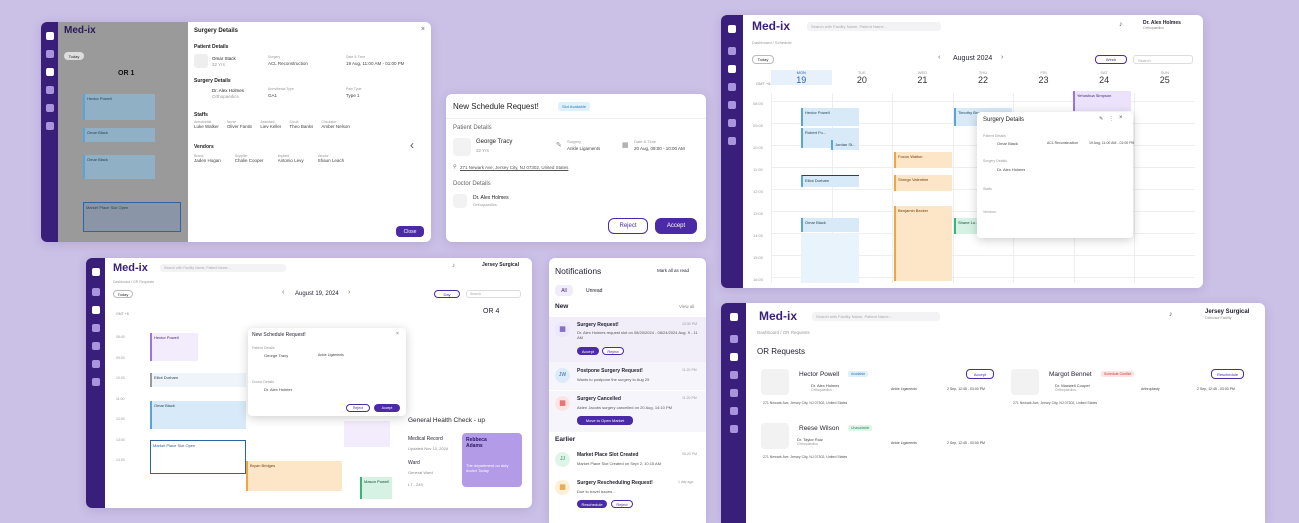  Describe the element at coordinates (605, 420) in the screenshot. I see `move-to-market-button: Move to Open Market` at that location.